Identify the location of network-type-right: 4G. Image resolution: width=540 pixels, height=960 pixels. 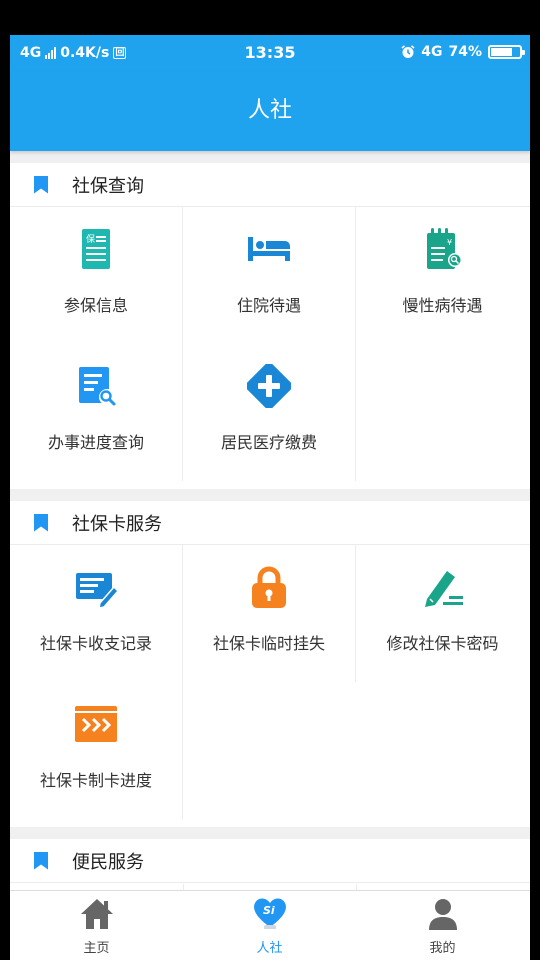
(432, 52).